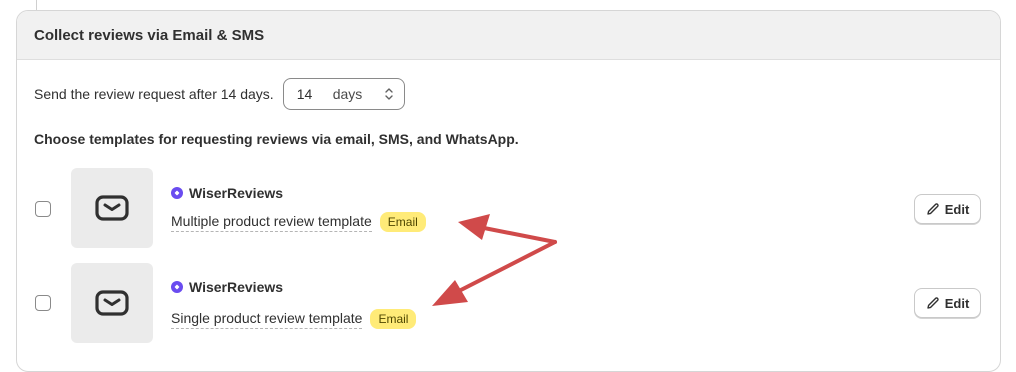 This screenshot has height=372, width=1016. Describe the element at coordinates (304, 94) in the screenshot. I see `days-value: 14` at that location.